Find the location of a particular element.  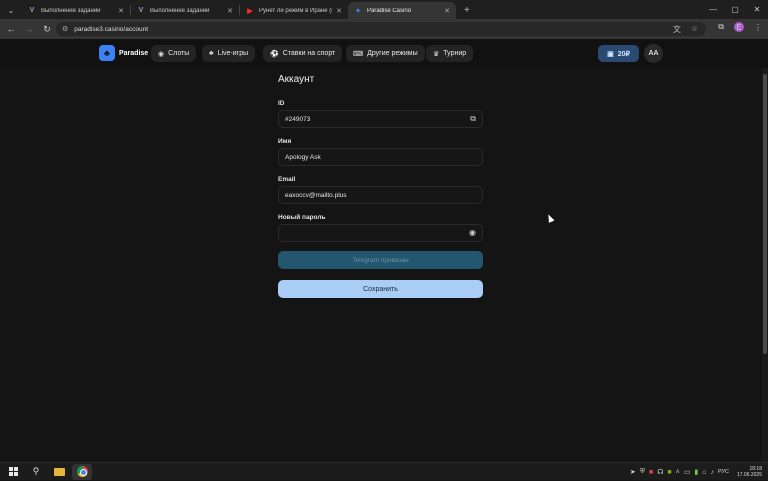

start-button is located at coordinates (13, 472).